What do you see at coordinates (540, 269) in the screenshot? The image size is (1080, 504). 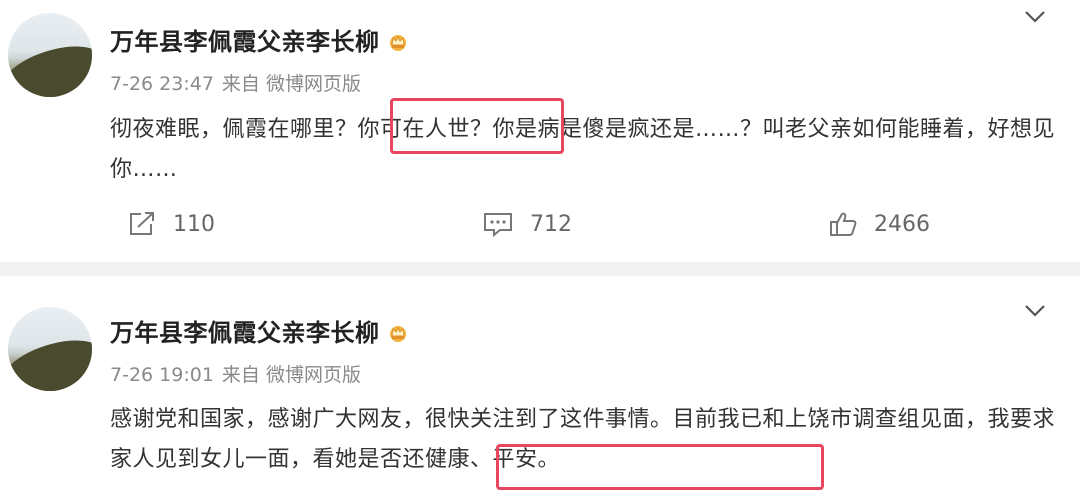 I see `post-divider` at bounding box center [540, 269].